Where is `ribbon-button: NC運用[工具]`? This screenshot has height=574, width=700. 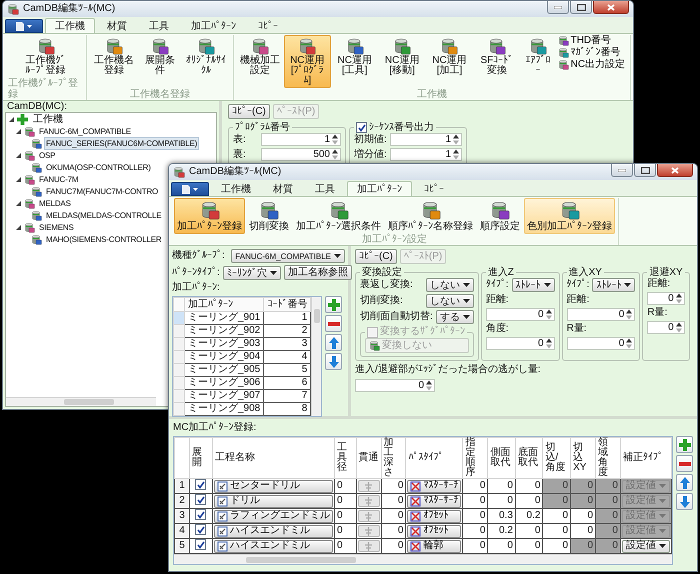 ribbon-button: NC運用[工具] is located at coordinates (355, 56).